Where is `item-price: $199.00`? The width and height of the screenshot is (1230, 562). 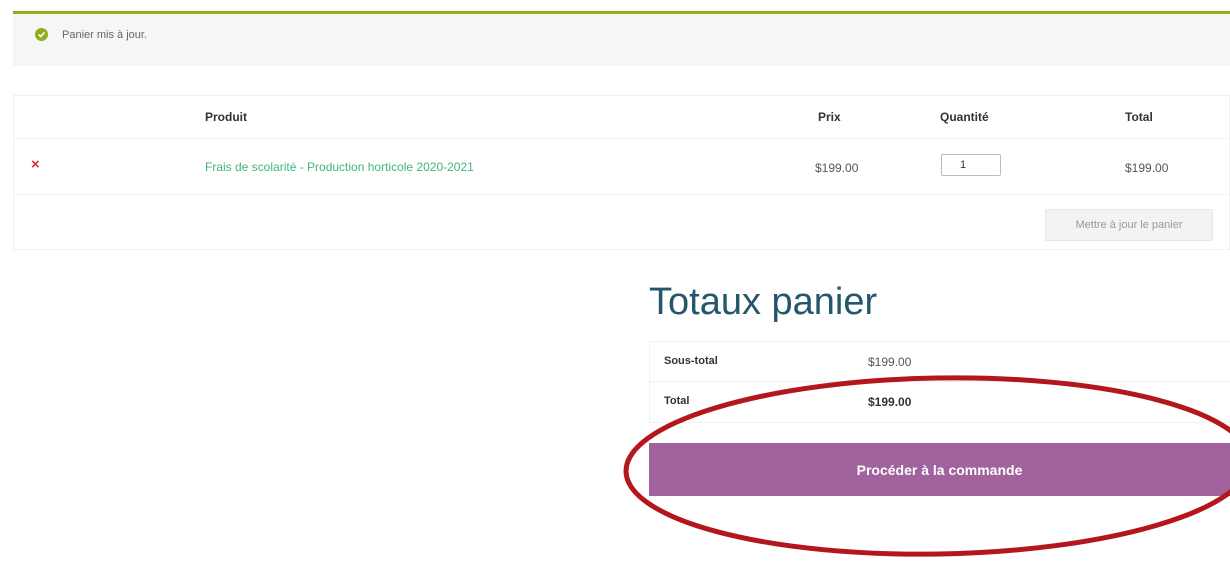
item-price: $199.00 is located at coordinates (837, 168).